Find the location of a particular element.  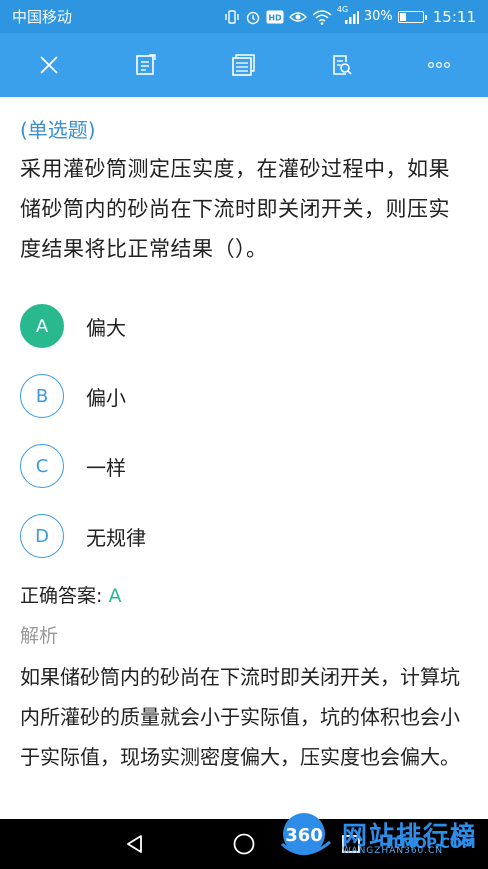

option-text: 偏大 is located at coordinates (106, 327).